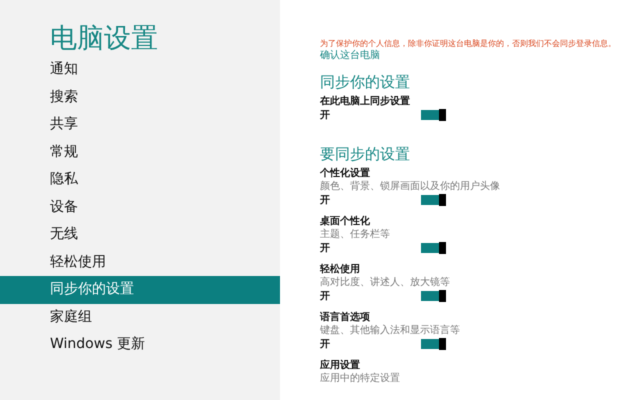 This screenshot has width=640, height=400. I want to click on nav-item: 无线, so click(140, 234).